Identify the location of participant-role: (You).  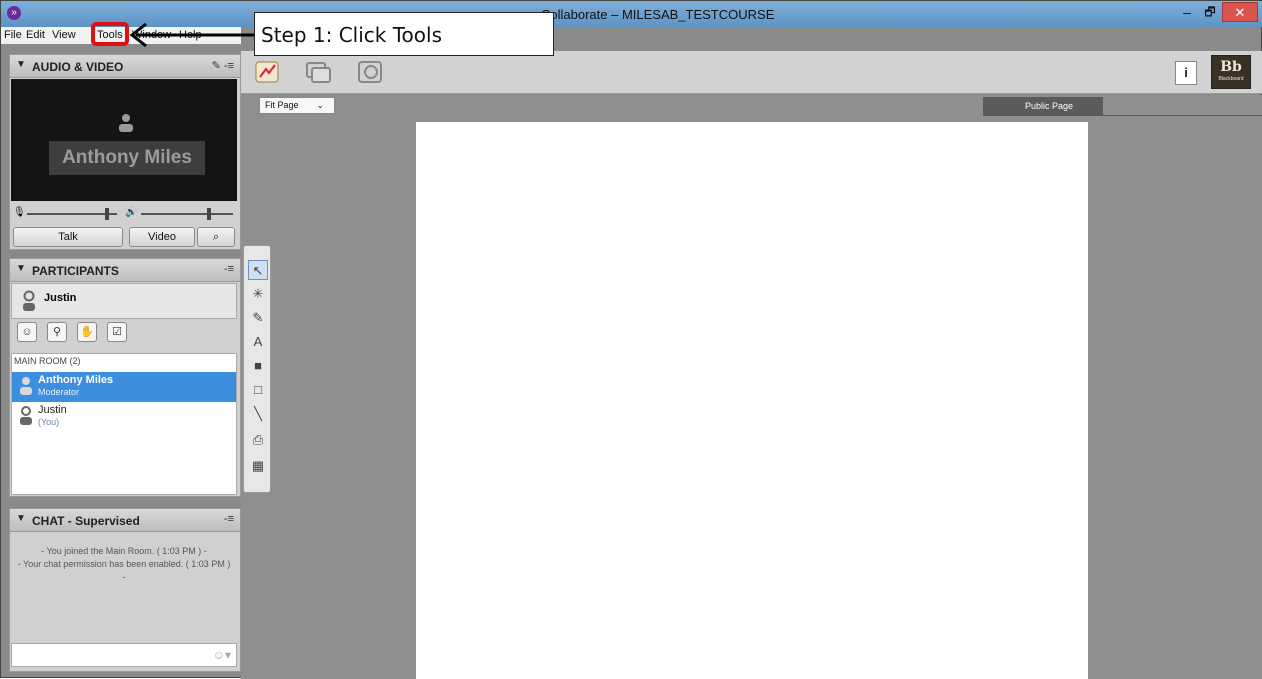
(49, 422).